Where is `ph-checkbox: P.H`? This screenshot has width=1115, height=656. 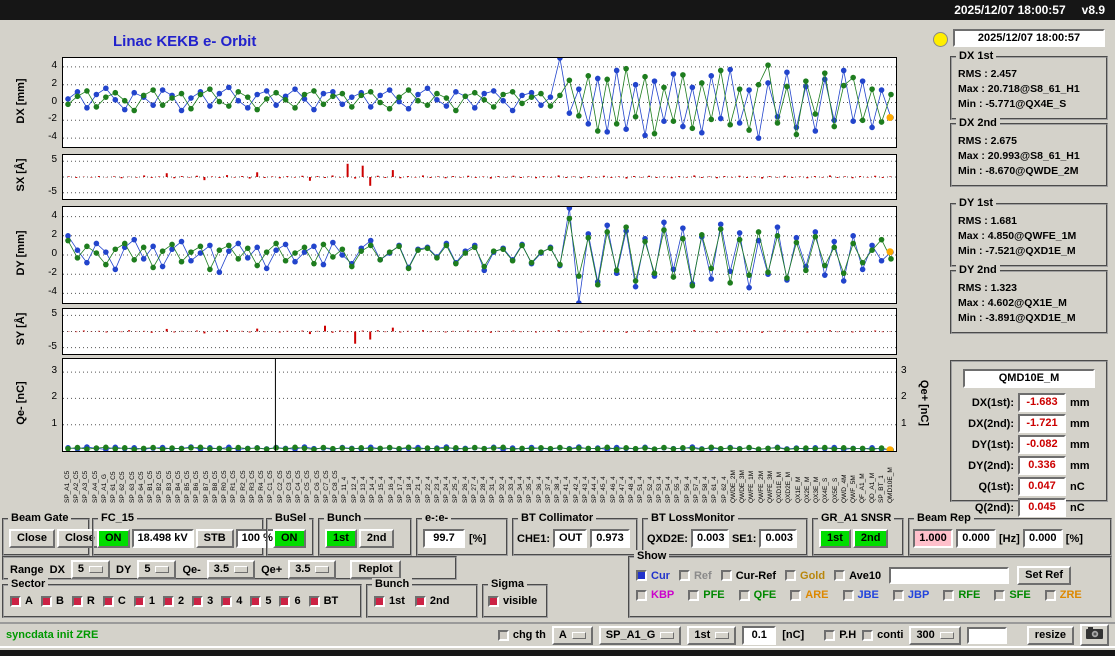 ph-checkbox: P.H is located at coordinates (840, 635).